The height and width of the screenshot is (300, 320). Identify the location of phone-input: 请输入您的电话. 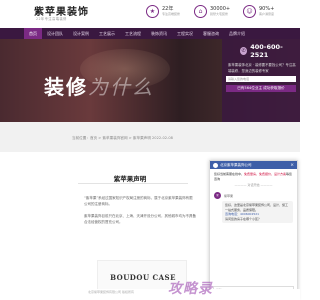
(261, 79).